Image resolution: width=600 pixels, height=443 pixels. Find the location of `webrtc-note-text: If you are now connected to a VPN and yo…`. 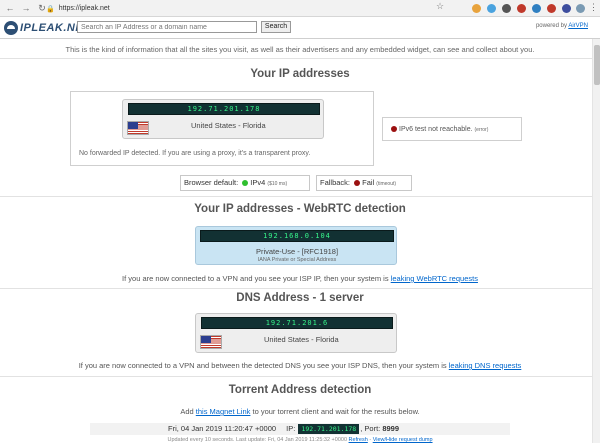

webrtc-note-text: If you are now connected to a VPN and yo… is located at coordinates (255, 278).